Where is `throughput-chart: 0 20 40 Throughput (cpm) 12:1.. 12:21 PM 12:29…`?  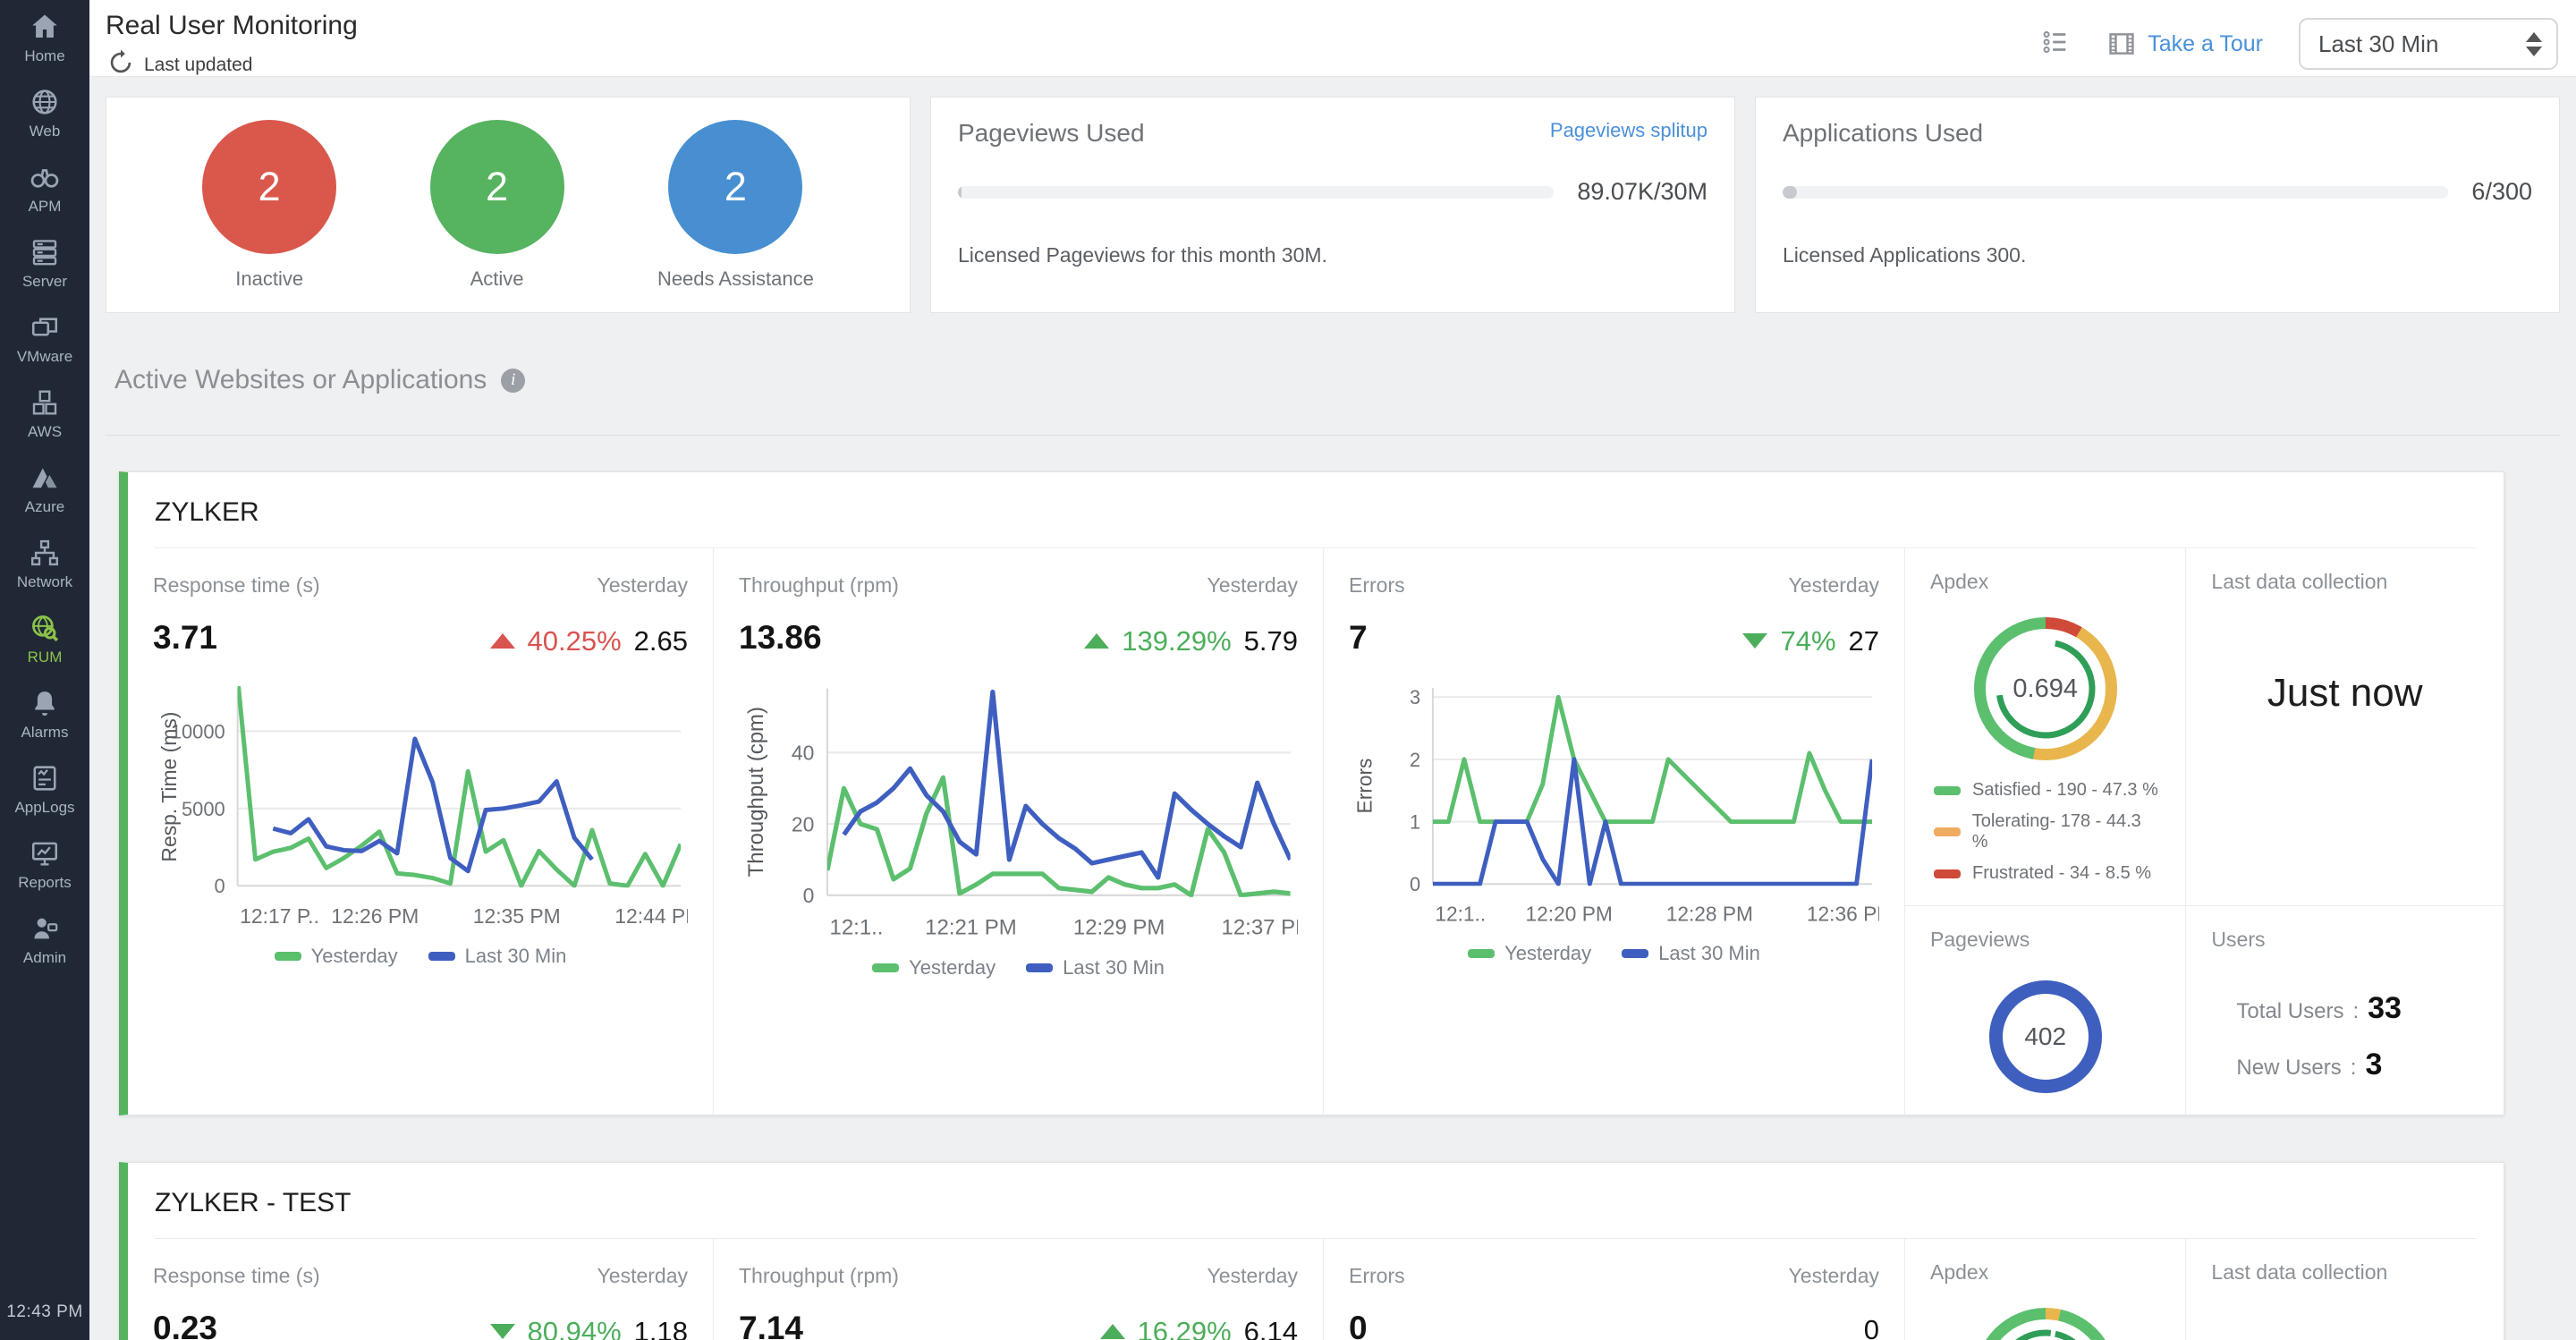
throughput-chart: 0 20 40 Throughput (cpm) 12:1.. 12:21 PM 12:29… is located at coordinates (1018, 815).